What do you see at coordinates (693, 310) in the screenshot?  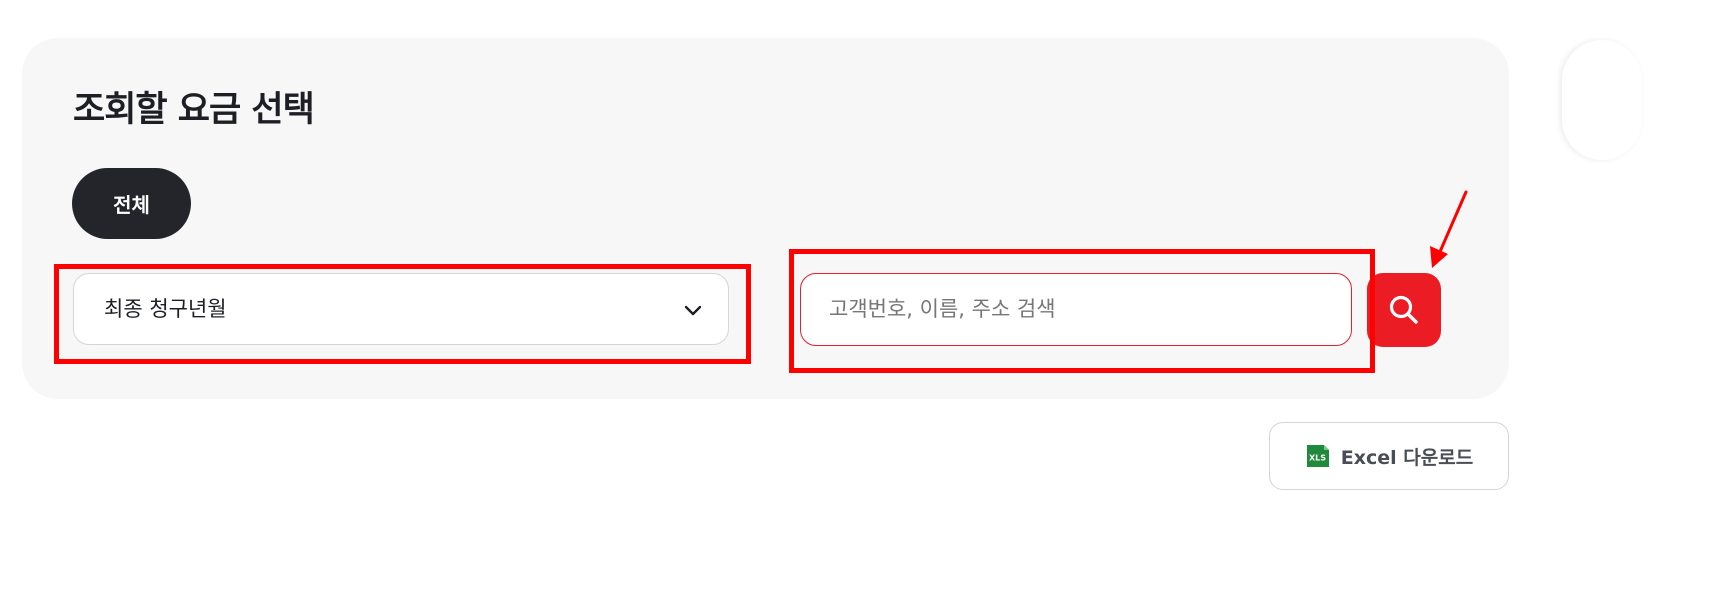 I see `chevron-down-icon` at bounding box center [693, 310].